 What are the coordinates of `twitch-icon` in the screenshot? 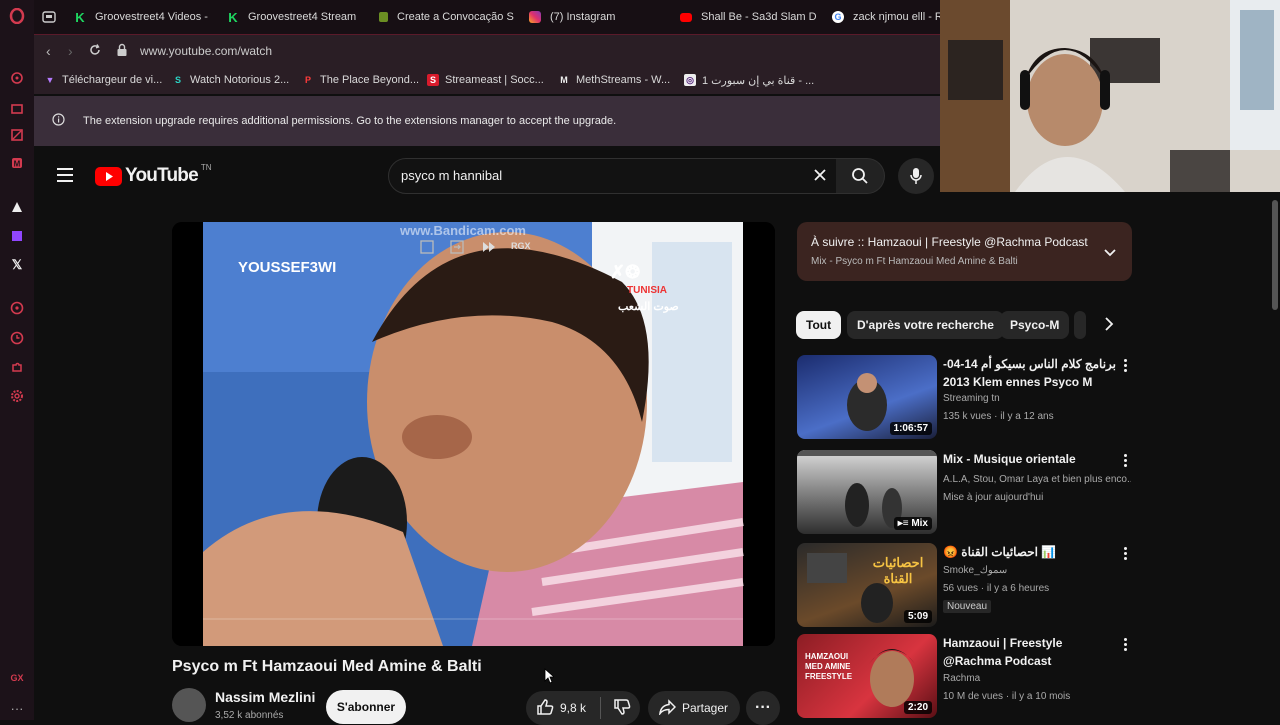 It's located at (17, 236).